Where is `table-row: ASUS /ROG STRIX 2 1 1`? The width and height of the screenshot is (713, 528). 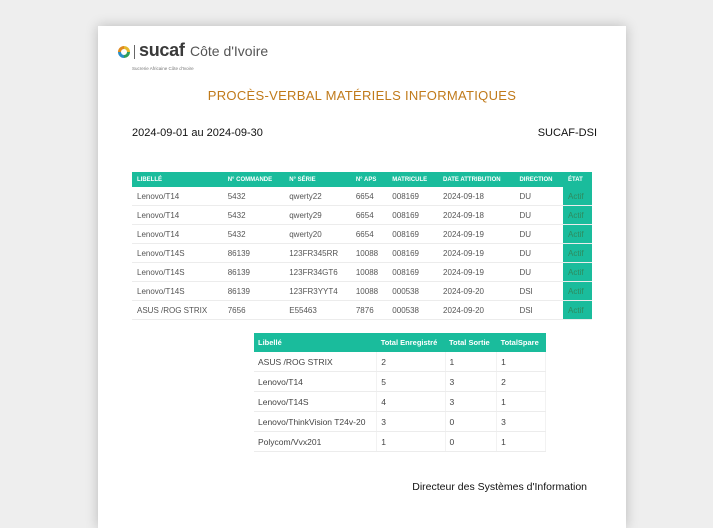 table-row: ASUS /ROG STRIX 2 1 1 is located at coordinates (400, 362).